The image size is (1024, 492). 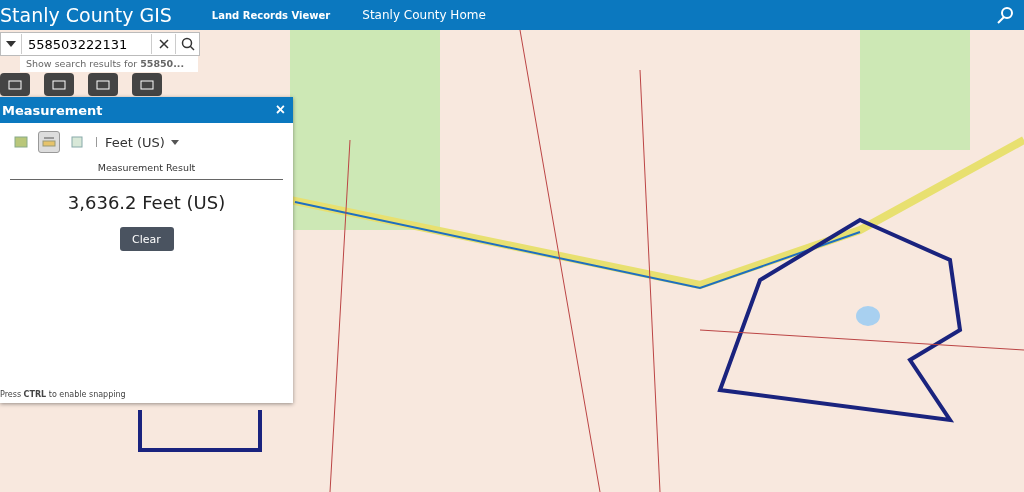 I want to click on snapping-hint: Press CTRL to enable snapping, so click(x=63, y=395).